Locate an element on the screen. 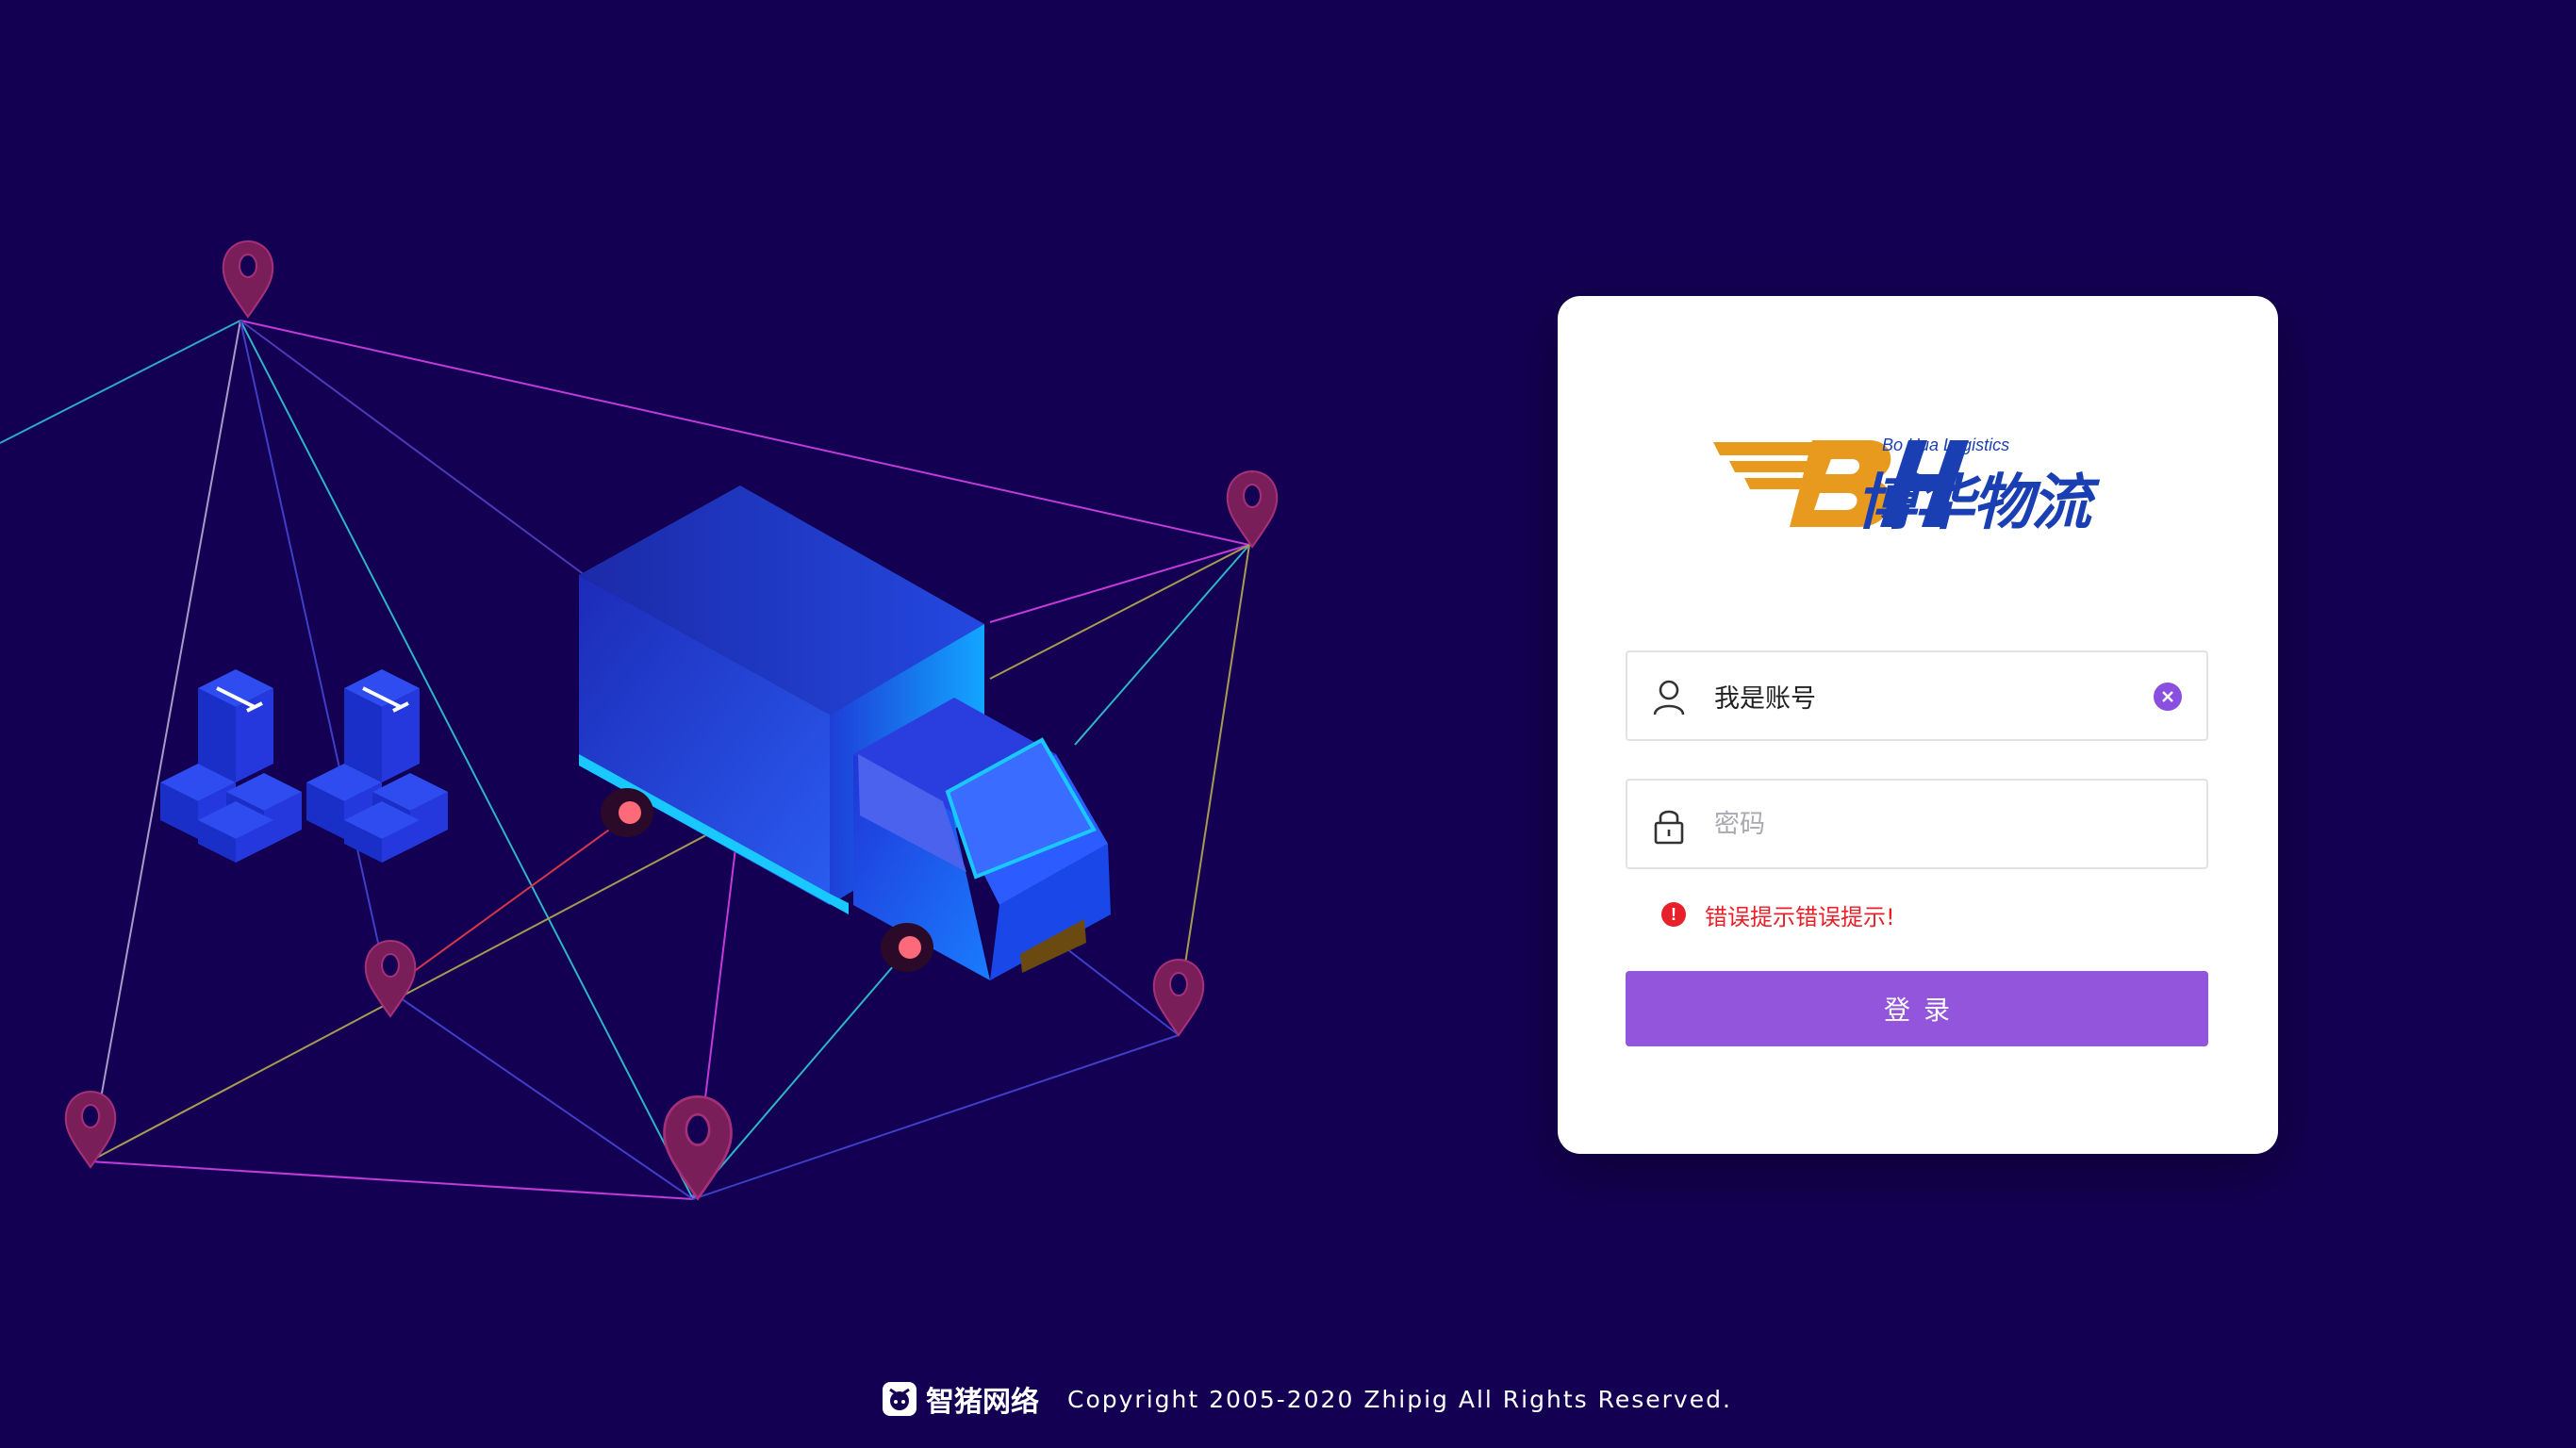 This screenshot has height=1448, width=2576. error-message: ! 错误提示错误提示! is located at coordinates (1778, 914).